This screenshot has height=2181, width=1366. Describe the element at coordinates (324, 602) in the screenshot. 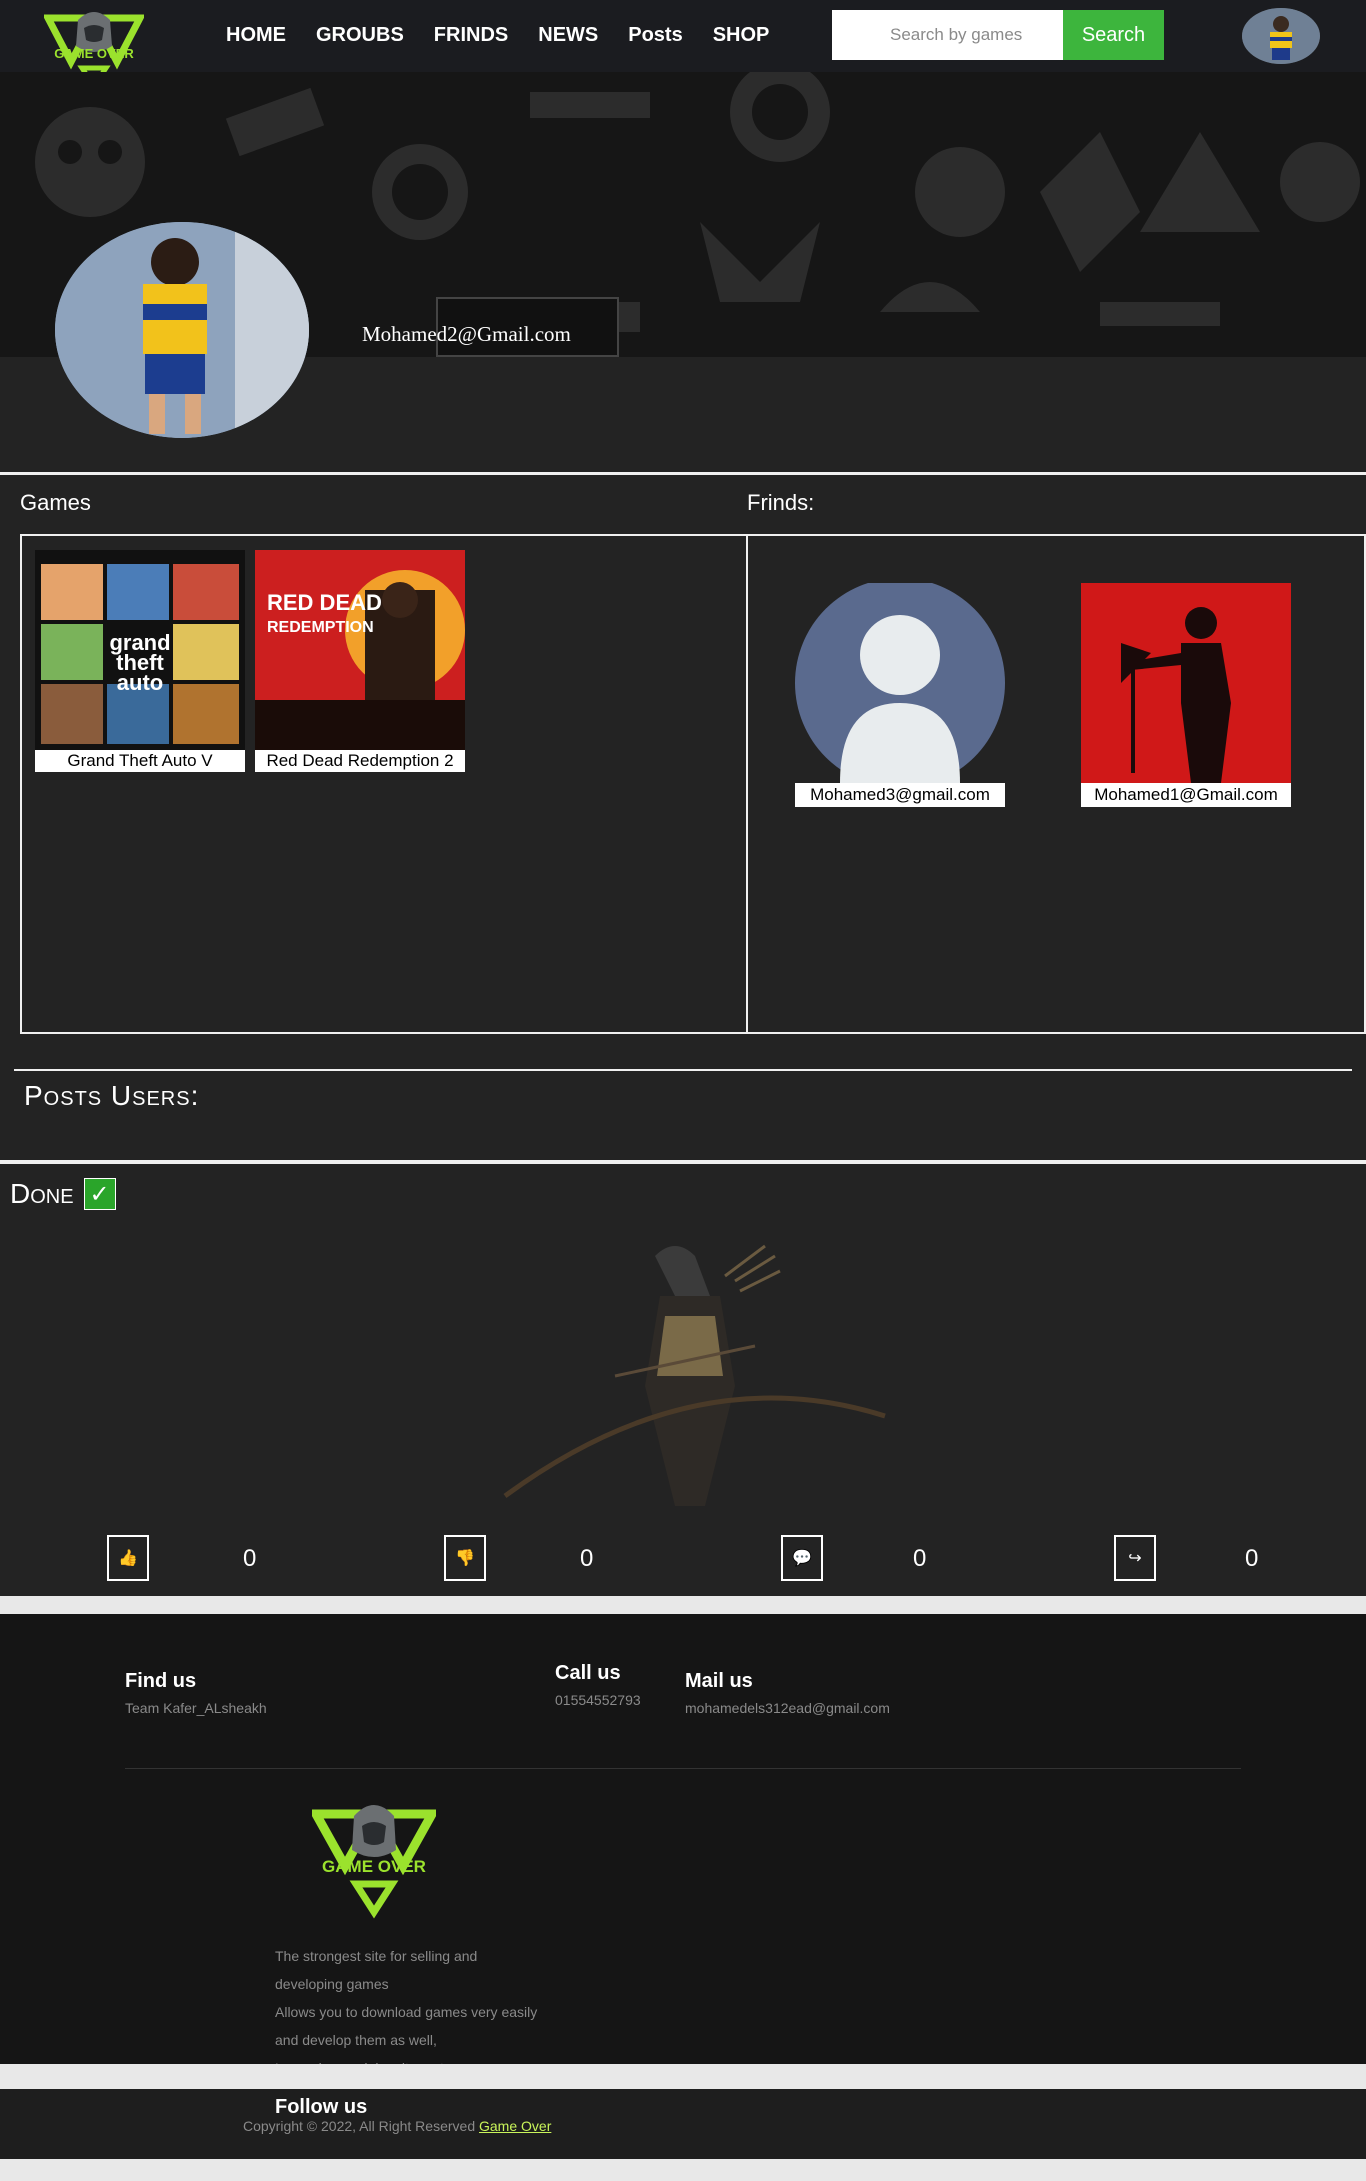

I see `svg-text: RED DEAD` at that location.